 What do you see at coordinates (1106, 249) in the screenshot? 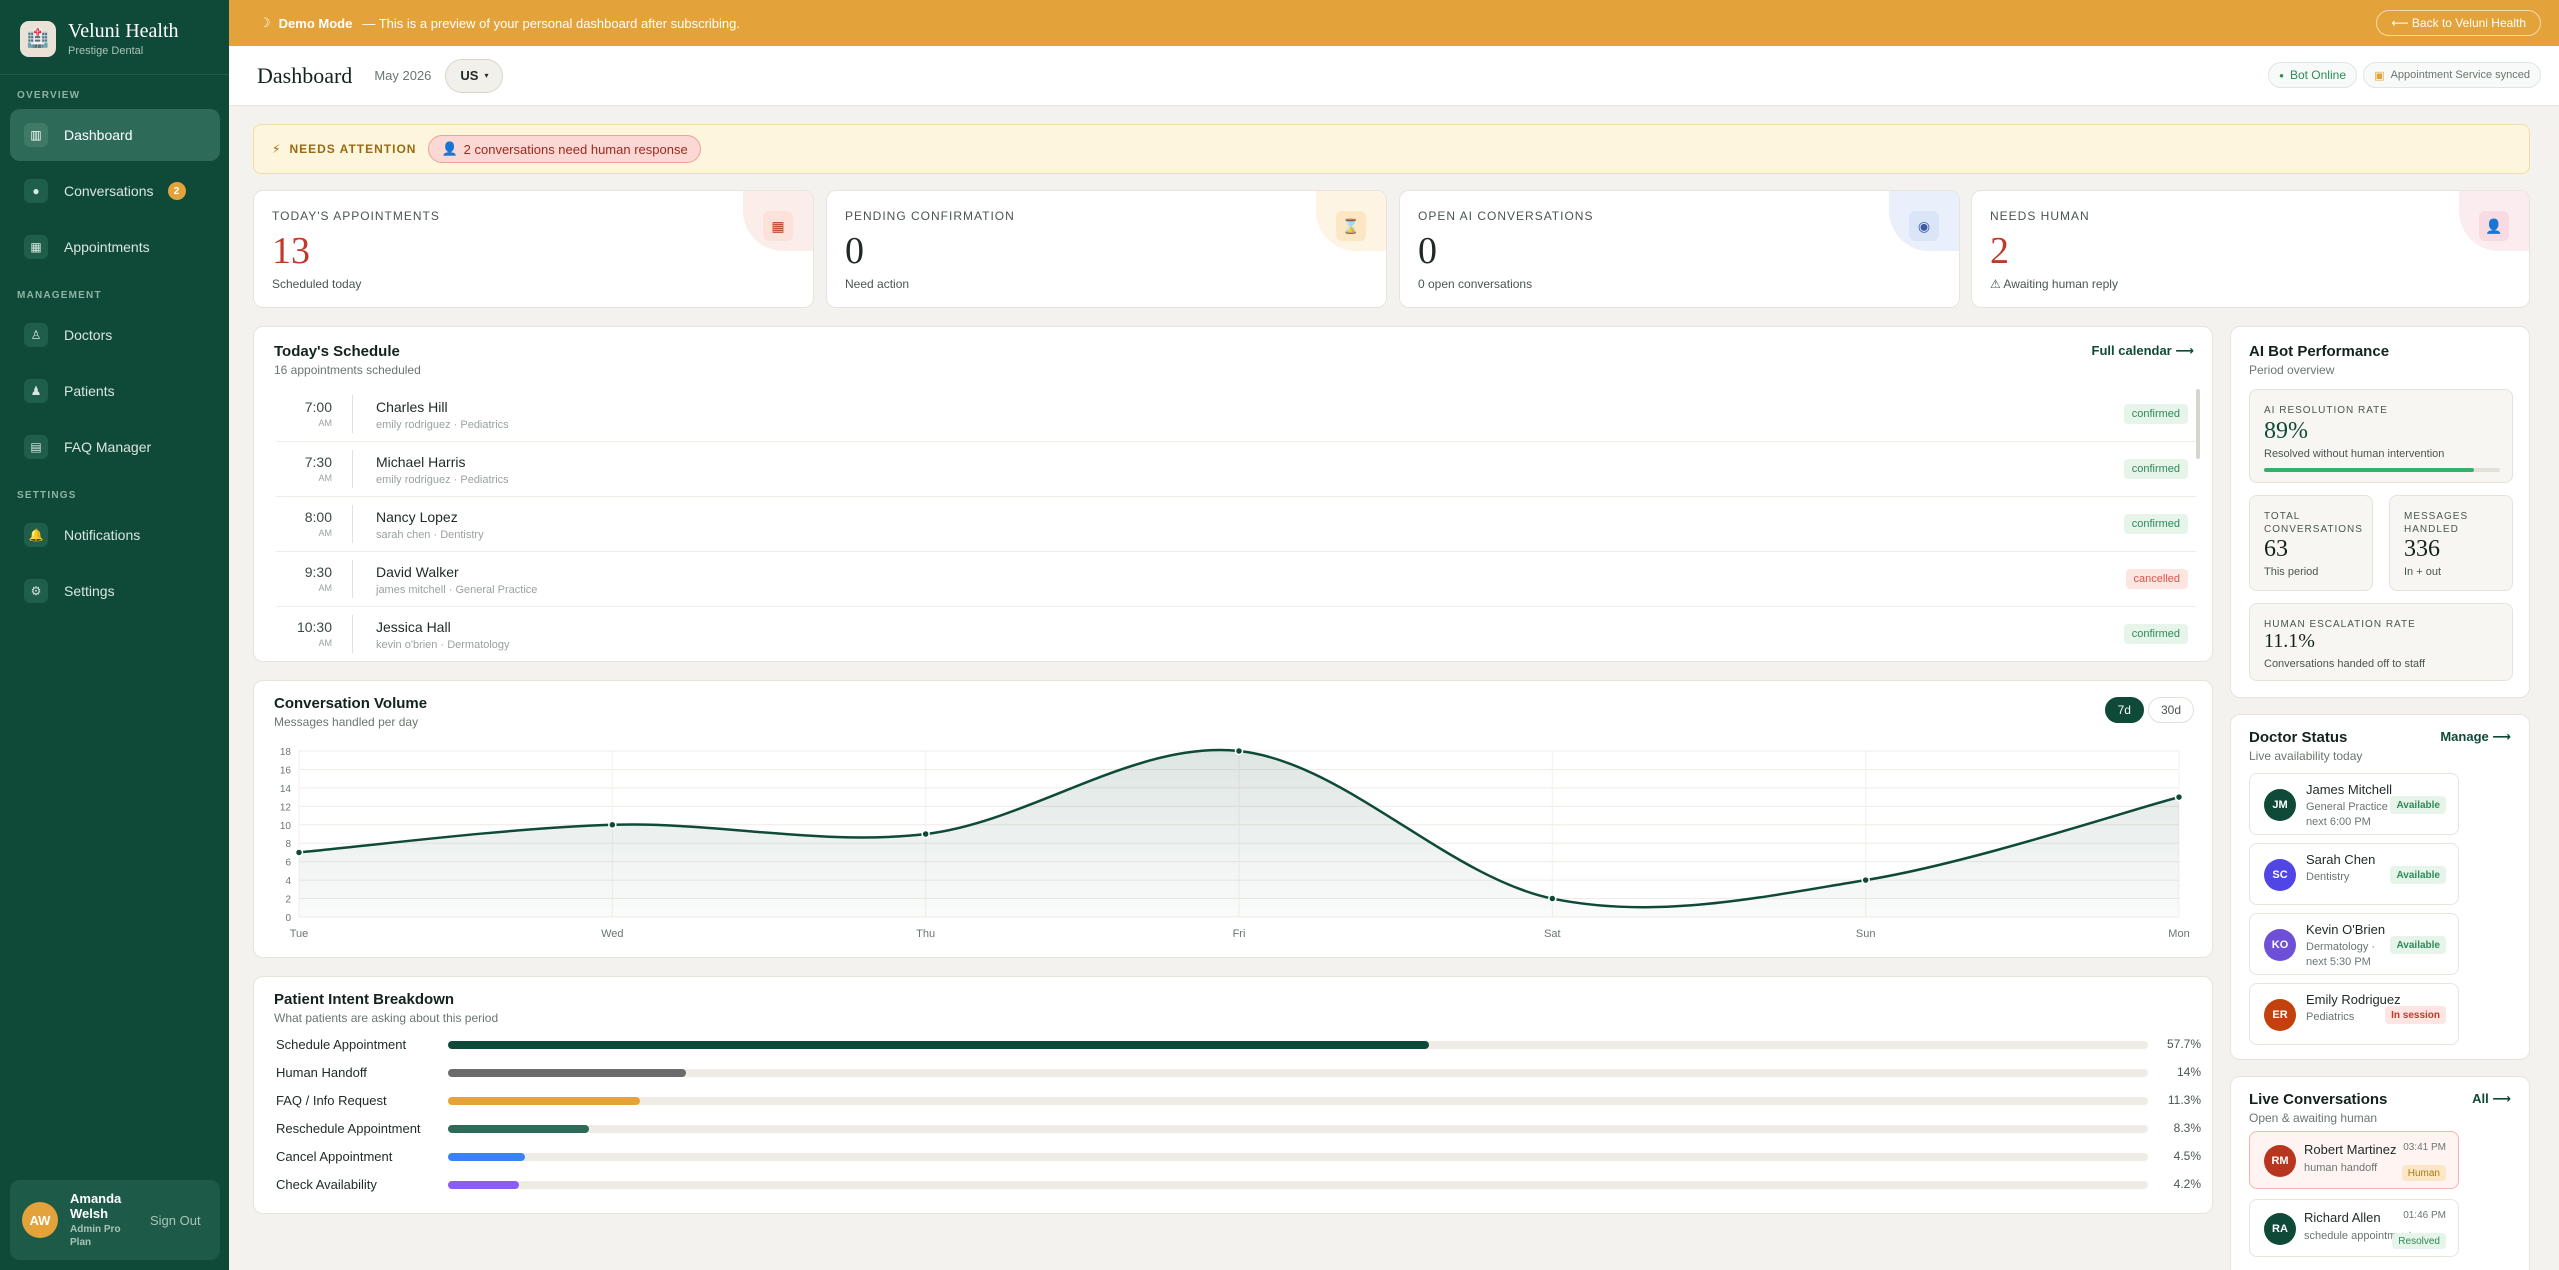
I see `stat-card-pending: ⌛ PENDING CONFIRMATION 0 Need action` at bounding box center [1106, 249].